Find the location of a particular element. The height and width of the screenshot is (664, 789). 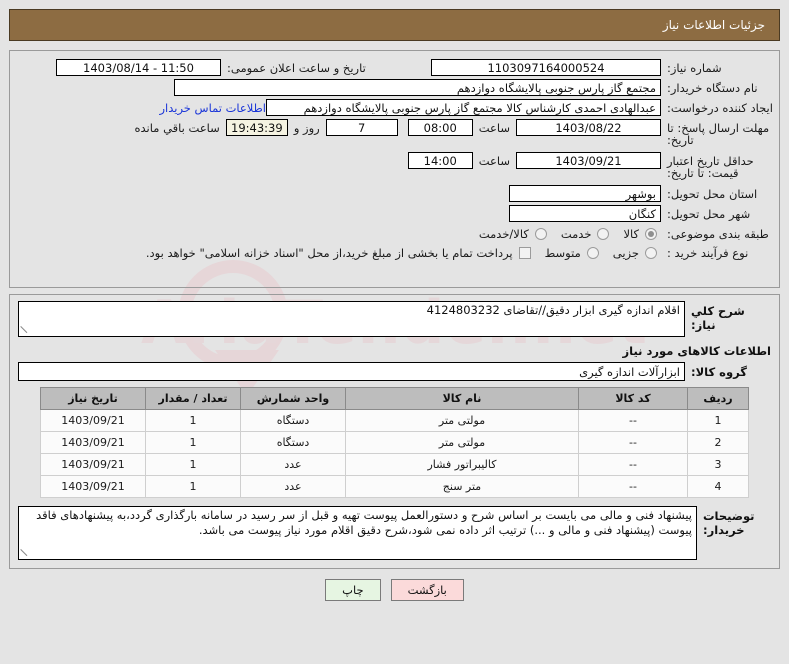

page-title-bar: جزئیات اطلاعات نیاز is located at coordinates (394, 25).